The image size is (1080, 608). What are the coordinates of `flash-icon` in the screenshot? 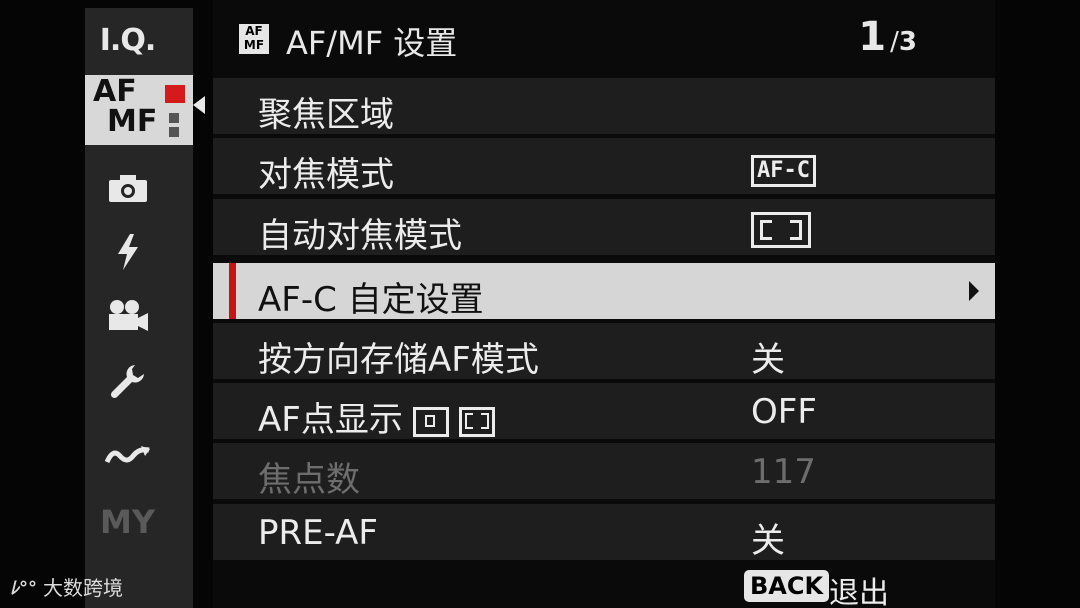 It's located at (127, 252).